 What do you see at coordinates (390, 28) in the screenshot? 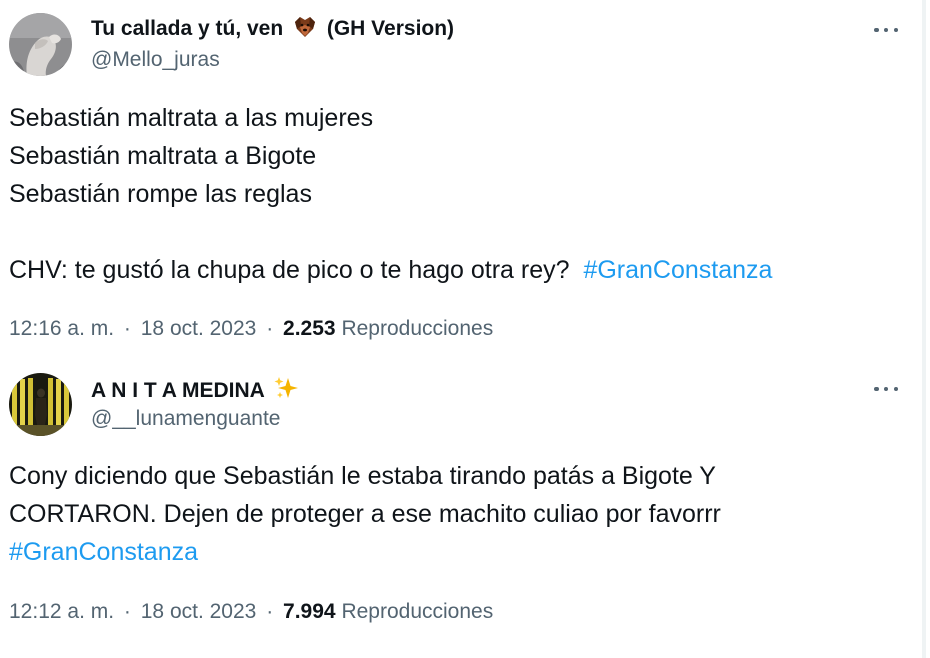
I see `display-name-suffix: (GH Version)` at bounding box center [390, 28].